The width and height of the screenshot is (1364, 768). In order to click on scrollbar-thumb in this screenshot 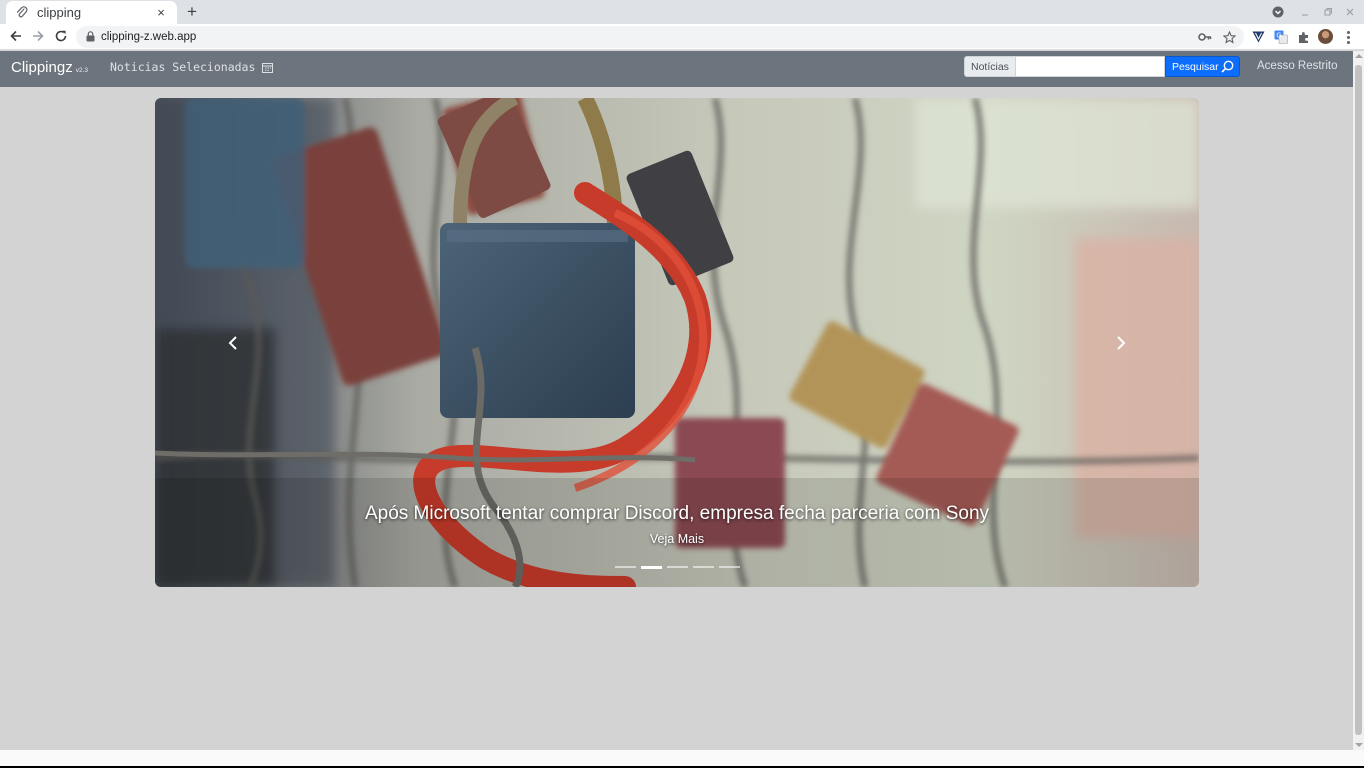, I will do `click(1358, 400)`.